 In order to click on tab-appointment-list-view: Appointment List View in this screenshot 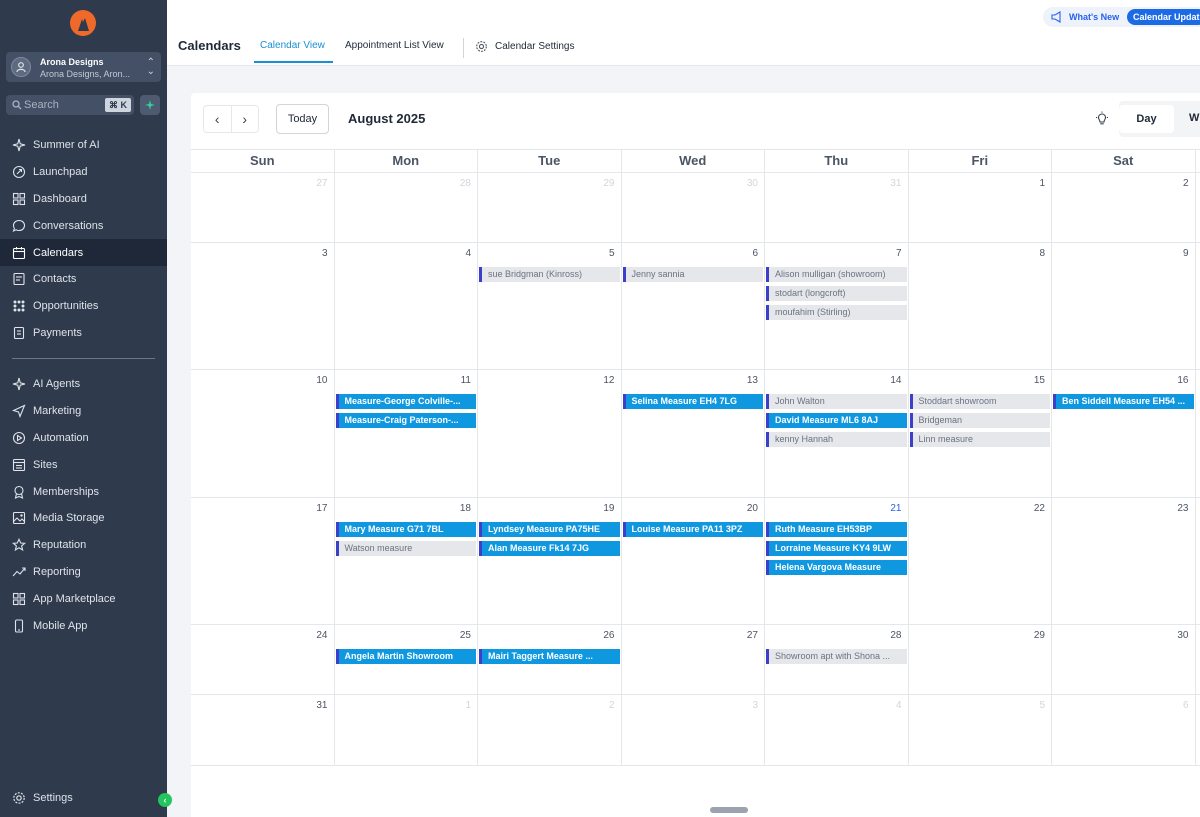, I will do `click(394, 45)`.